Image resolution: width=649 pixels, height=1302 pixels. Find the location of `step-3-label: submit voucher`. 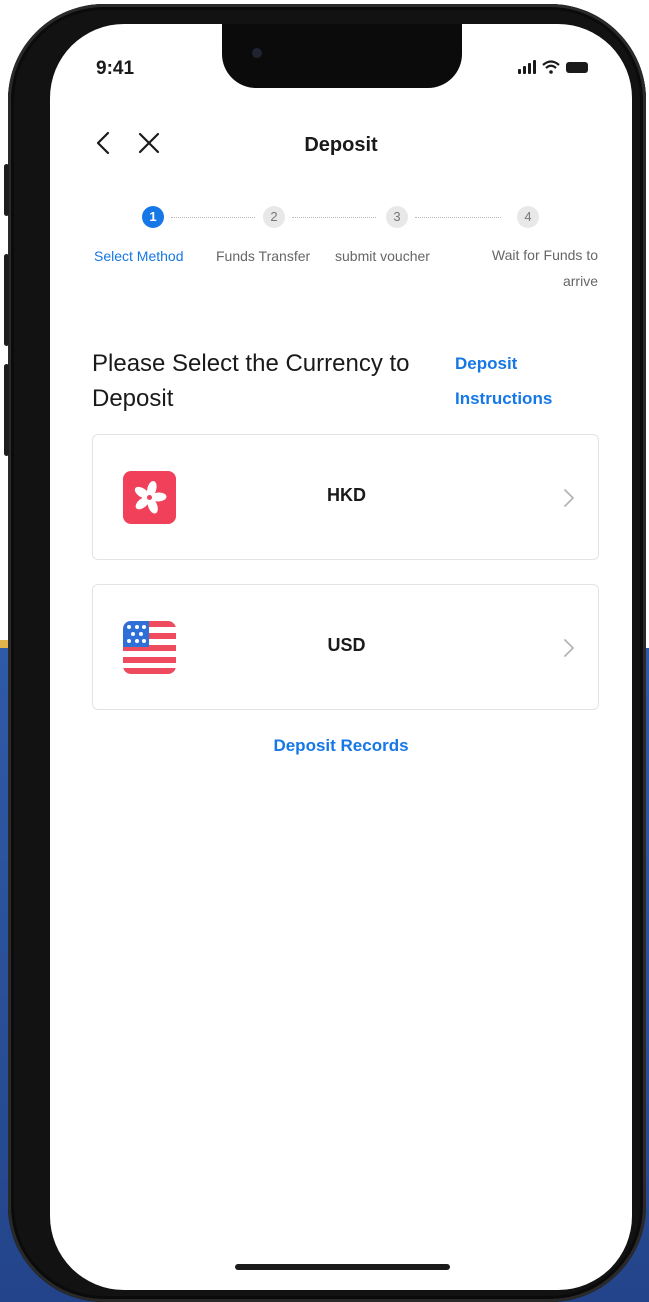

step-3-label: submit voucher is located at coordinates (382, 256).